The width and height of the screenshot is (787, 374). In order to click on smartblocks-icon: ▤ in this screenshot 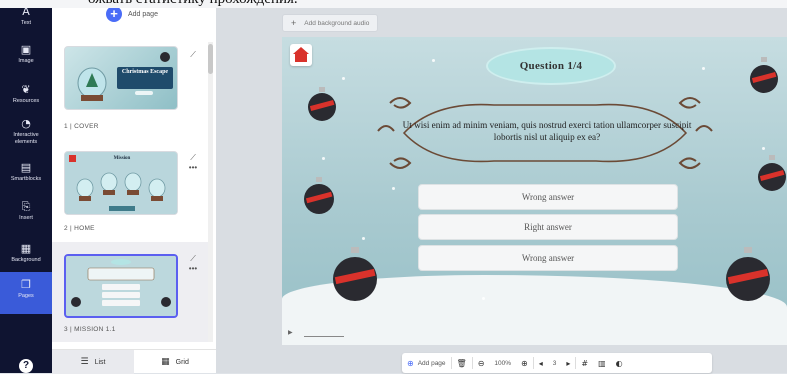, I will do `click(26, 167)`.